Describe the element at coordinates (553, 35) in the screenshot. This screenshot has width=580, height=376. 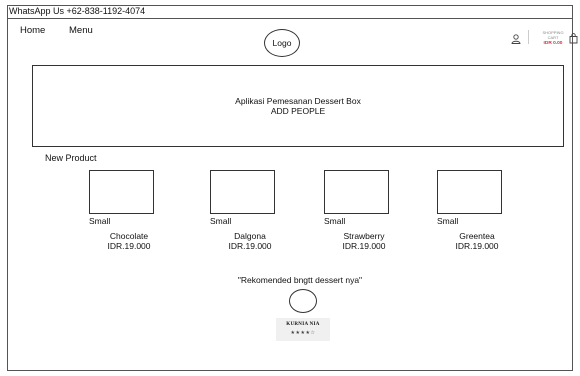
I see `cart-label: SHOPPING CART` at that location.